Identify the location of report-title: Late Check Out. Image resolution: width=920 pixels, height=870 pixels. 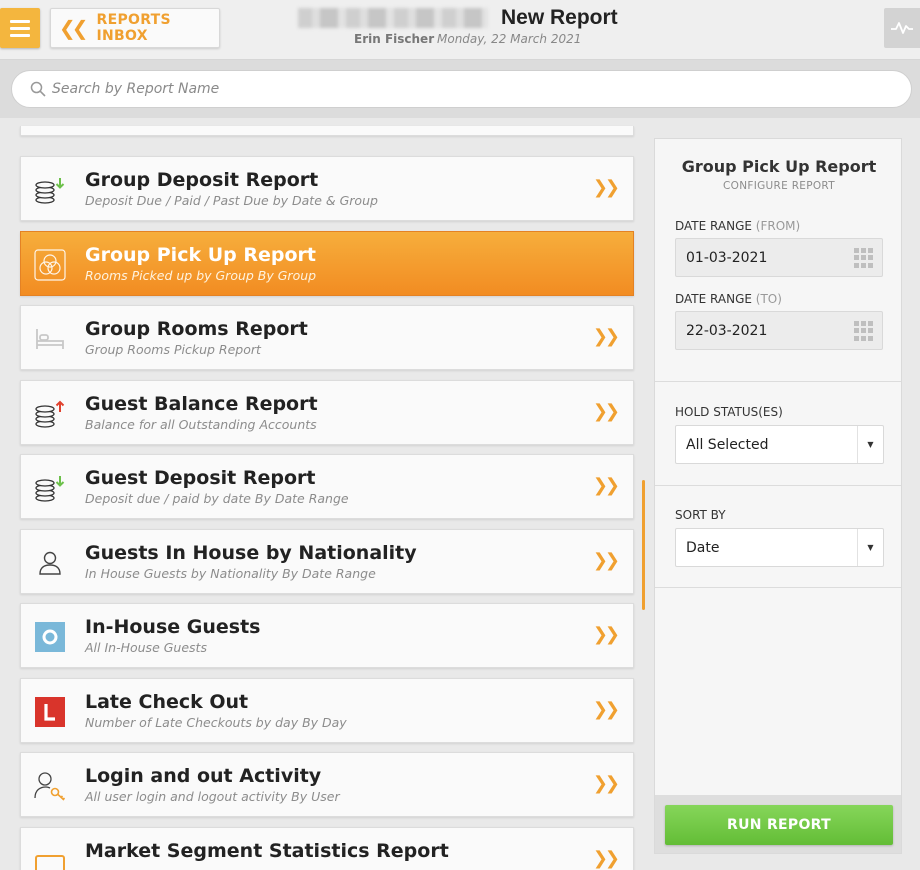
(167, 702).